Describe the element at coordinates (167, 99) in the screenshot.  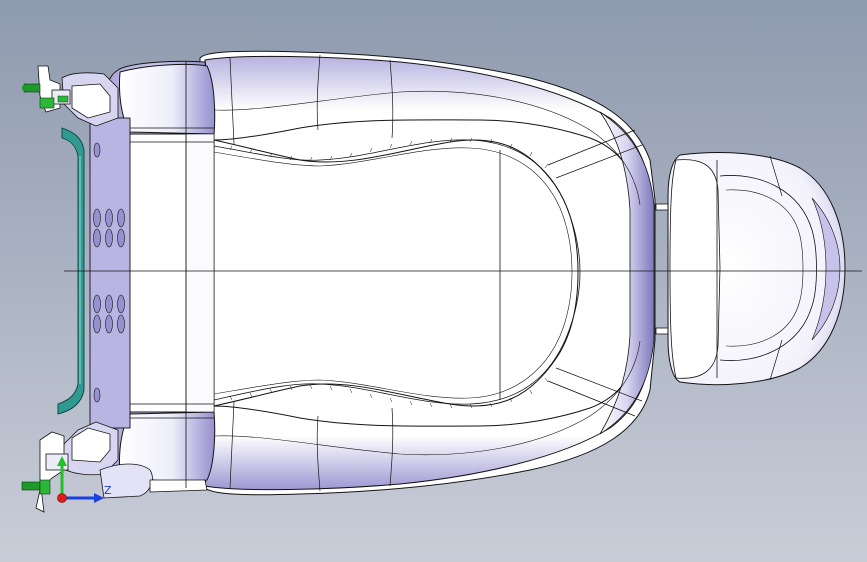
I see `backrest-top-roll` at that location.